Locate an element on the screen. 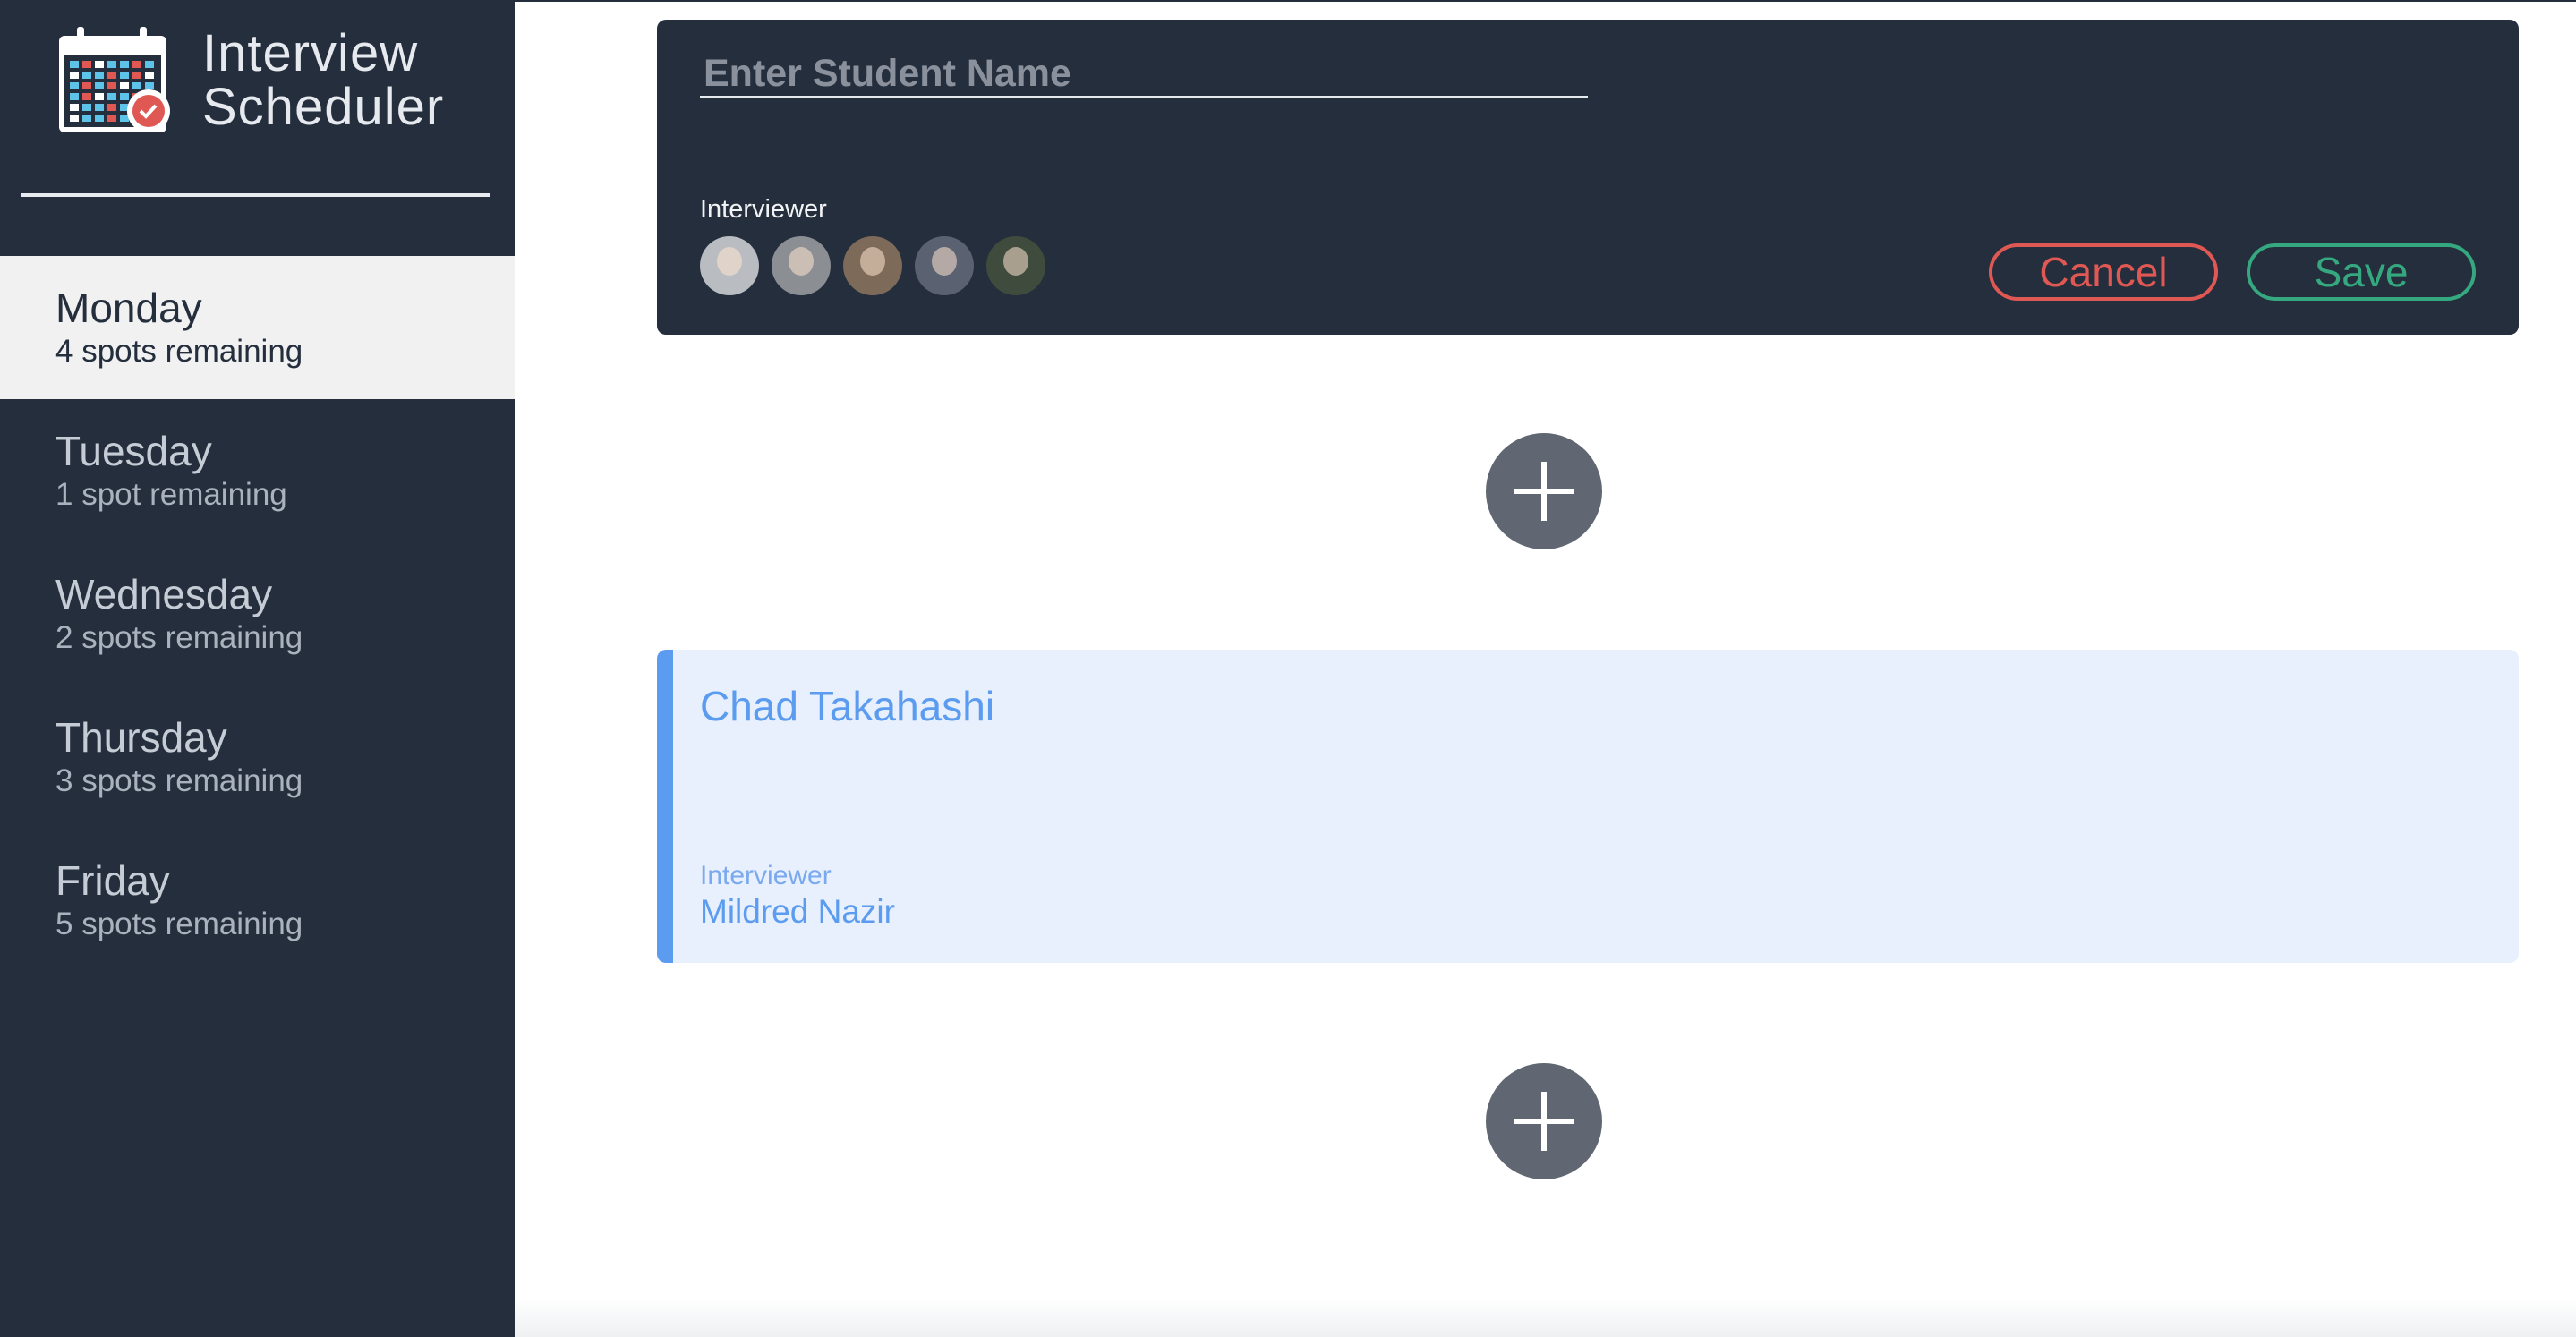 The image size is (2576, 1337). day-name: Tuesday is located at coordinates (133, 451).